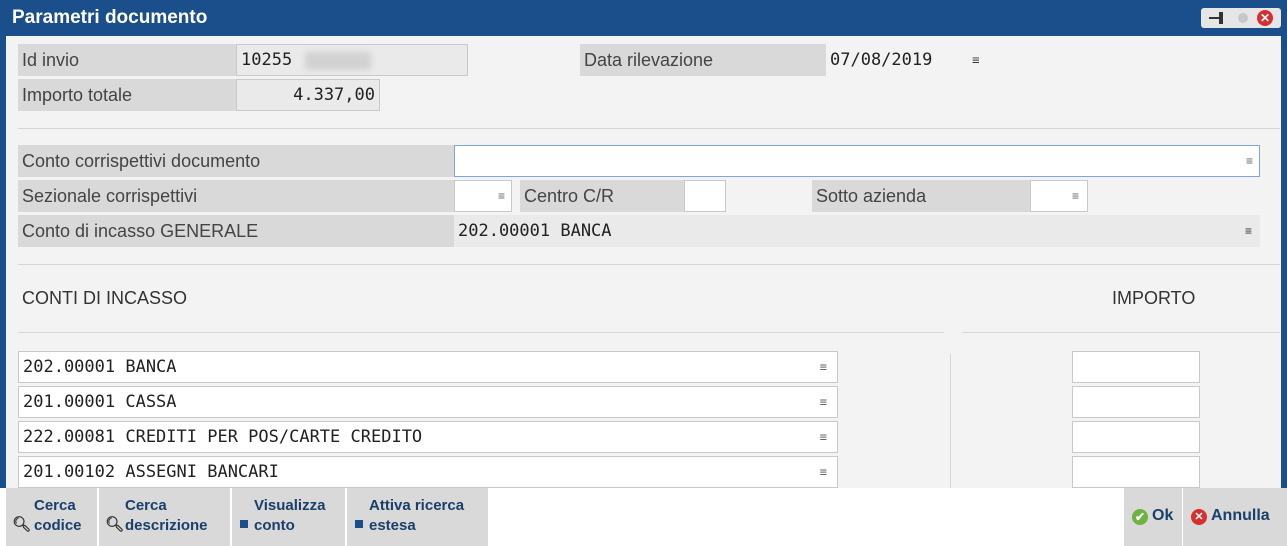  What do you see at coordinates (1059, 196) in the screenshot?
I see `sotto-azienda-input: ≡` at bounding box center [1059, 196].